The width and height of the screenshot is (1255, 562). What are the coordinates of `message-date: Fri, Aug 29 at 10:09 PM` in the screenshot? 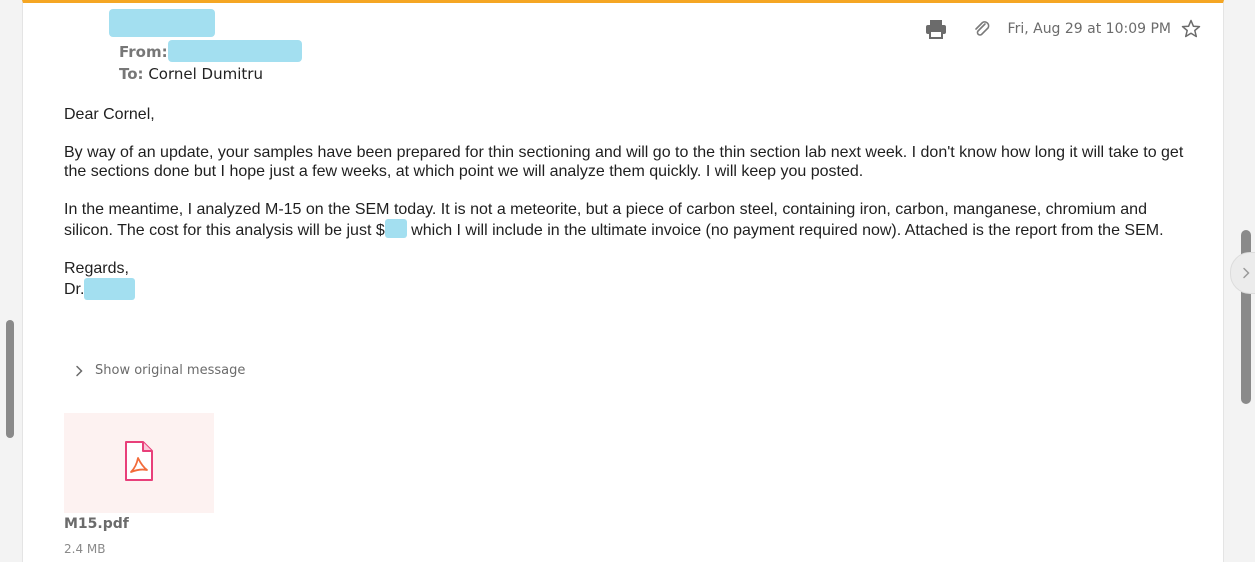 It's located at (1089, 29).